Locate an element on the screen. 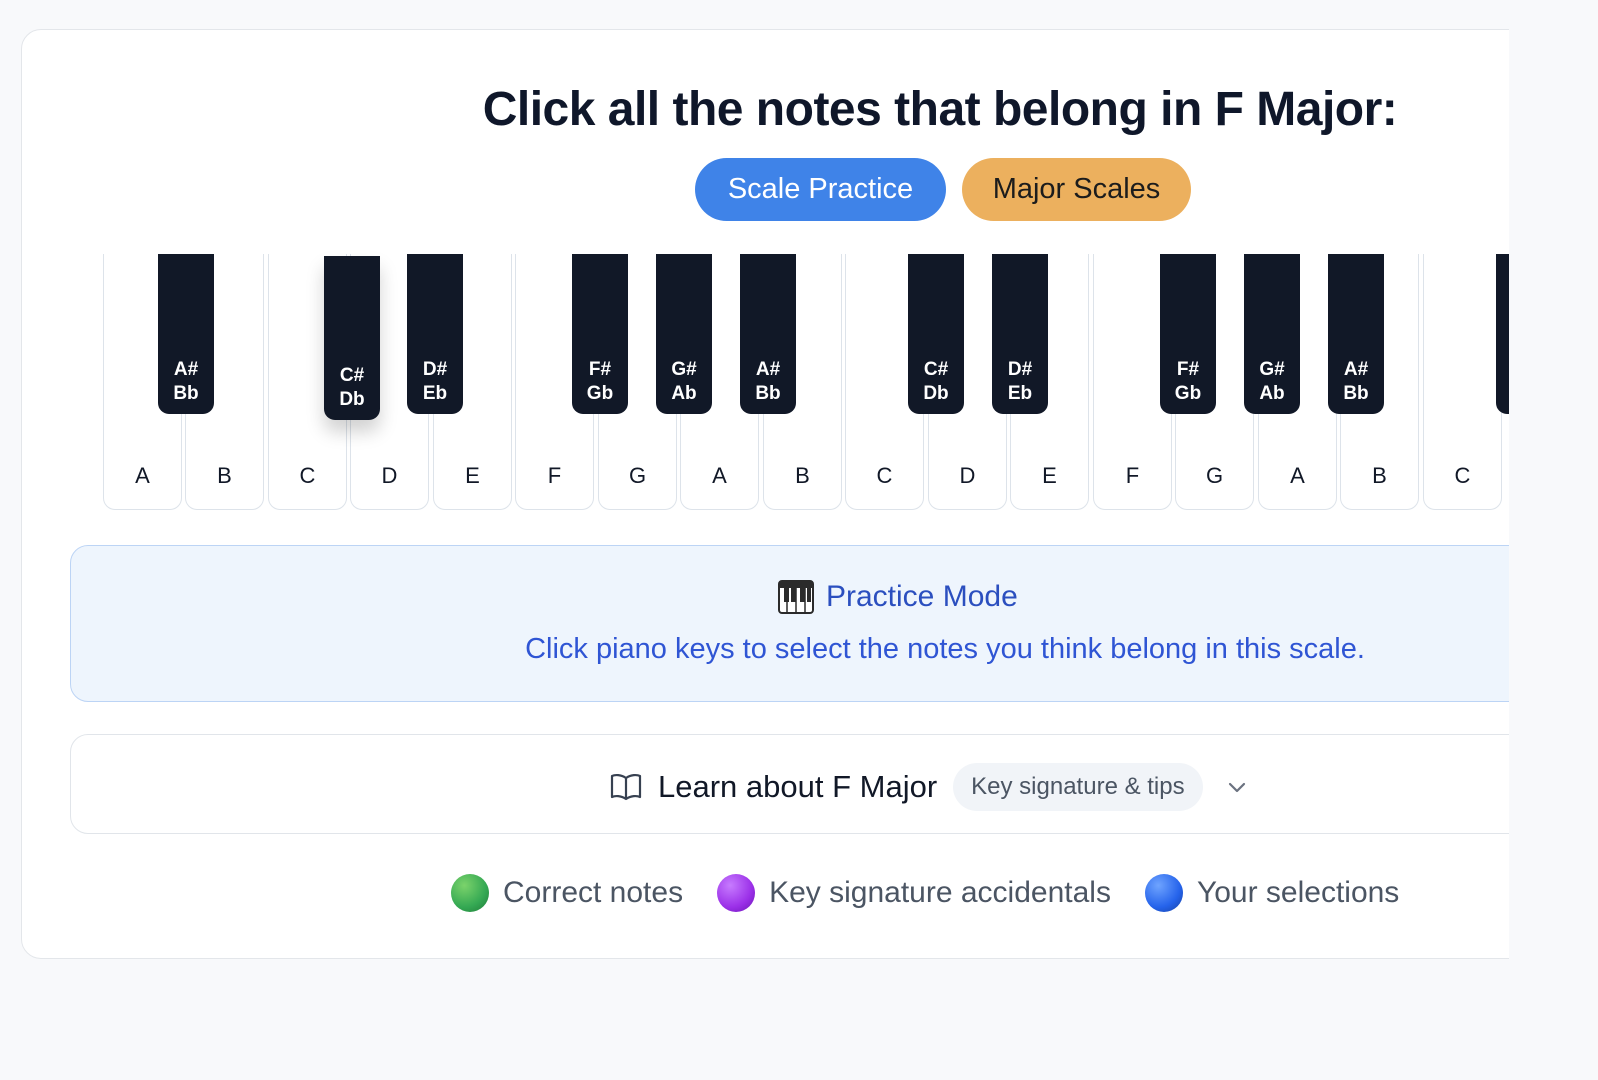  legend-label: Key signature accidentals is located at coordinates (940, 892).